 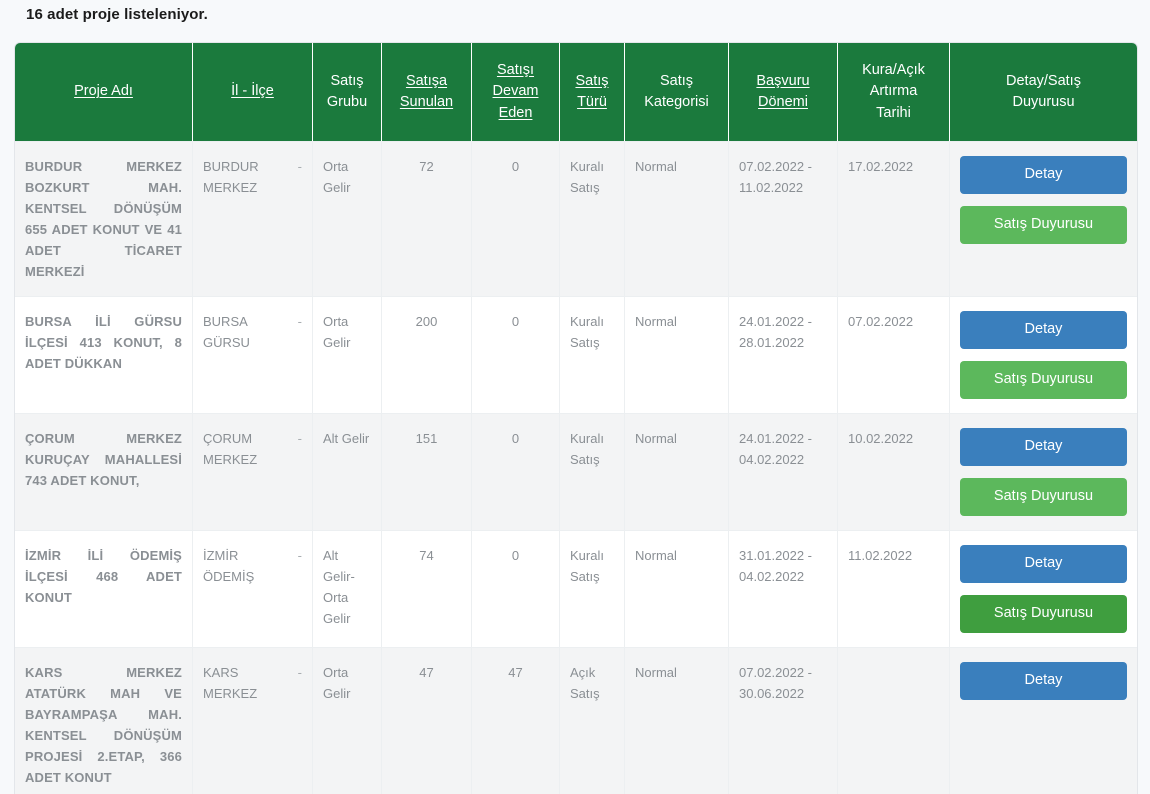 What do you see at coordinates (427, 720) in the screenshot?
I see `cell-satisa-sunulan: 47` at bounding box center [427, 720].